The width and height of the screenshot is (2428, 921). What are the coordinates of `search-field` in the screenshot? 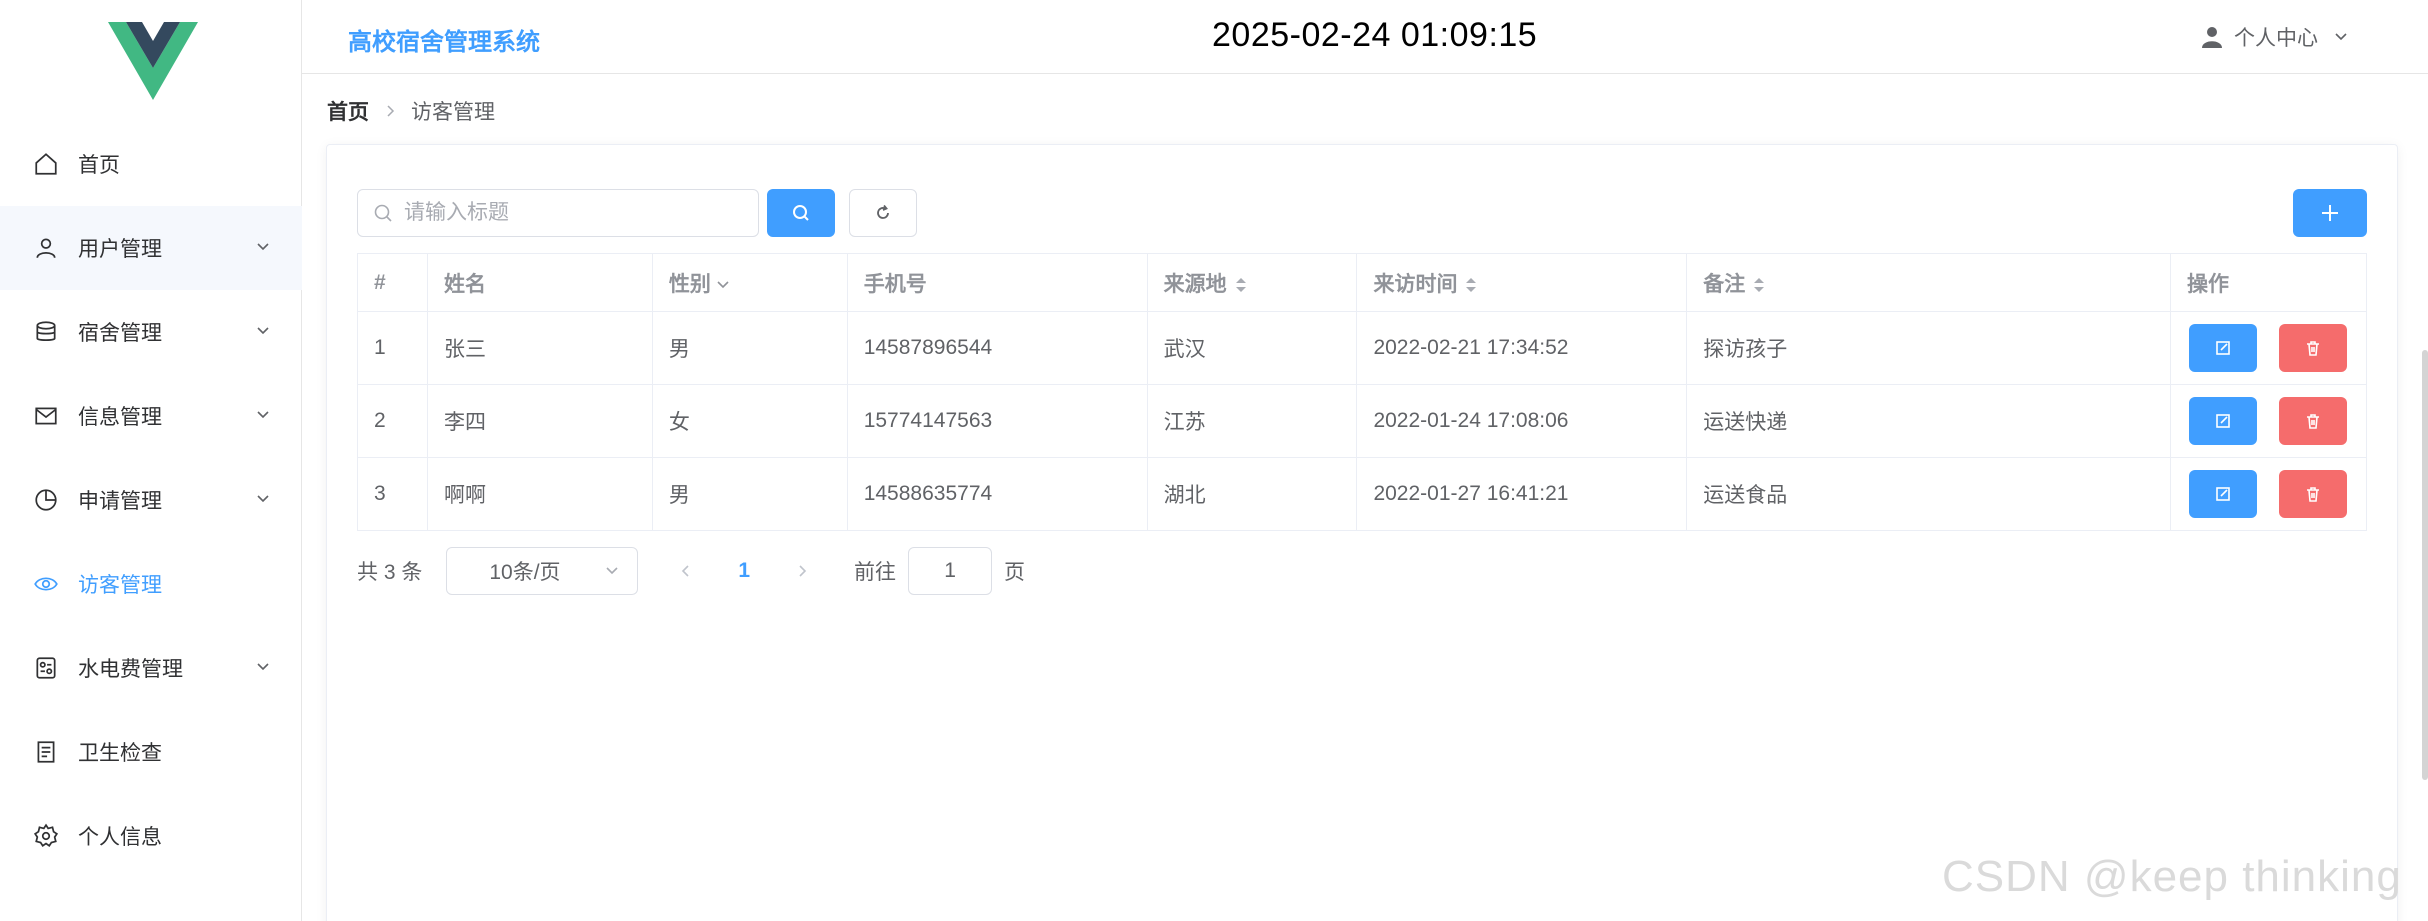 It's located at (558, 213).